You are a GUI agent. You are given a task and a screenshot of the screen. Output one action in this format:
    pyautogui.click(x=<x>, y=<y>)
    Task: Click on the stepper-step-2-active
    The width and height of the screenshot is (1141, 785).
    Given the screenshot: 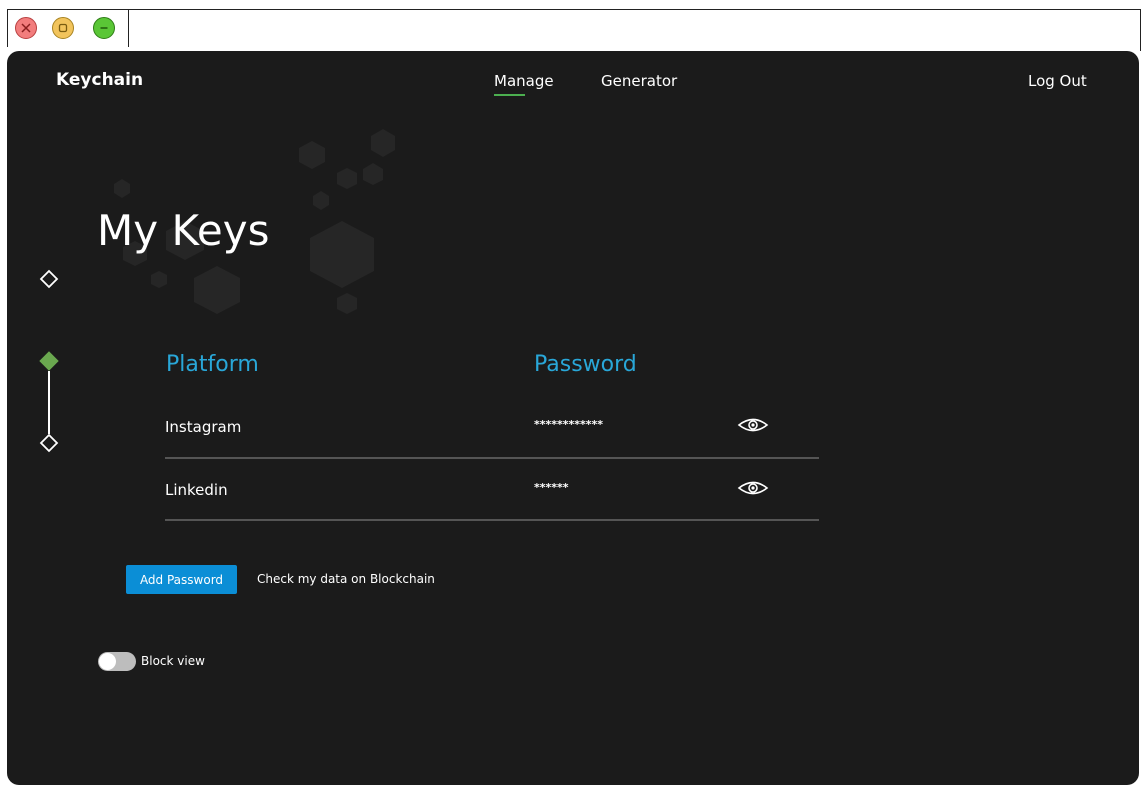 What is the action you would take?
    pyautogui.click(x=49, y=361)
    